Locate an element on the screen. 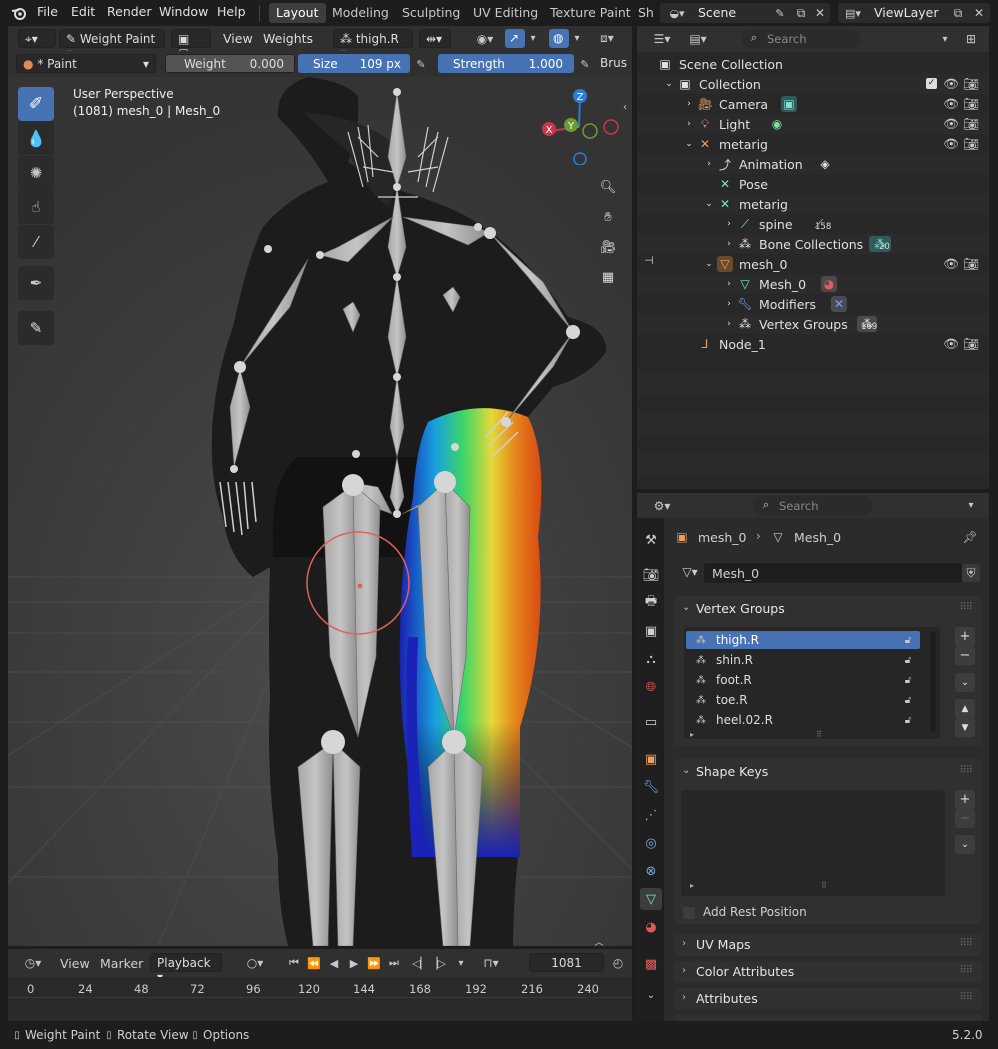 The image size is (998, 1049). jump-keyframe-back-icon: ⏪ is located at coordinates (314, 963).